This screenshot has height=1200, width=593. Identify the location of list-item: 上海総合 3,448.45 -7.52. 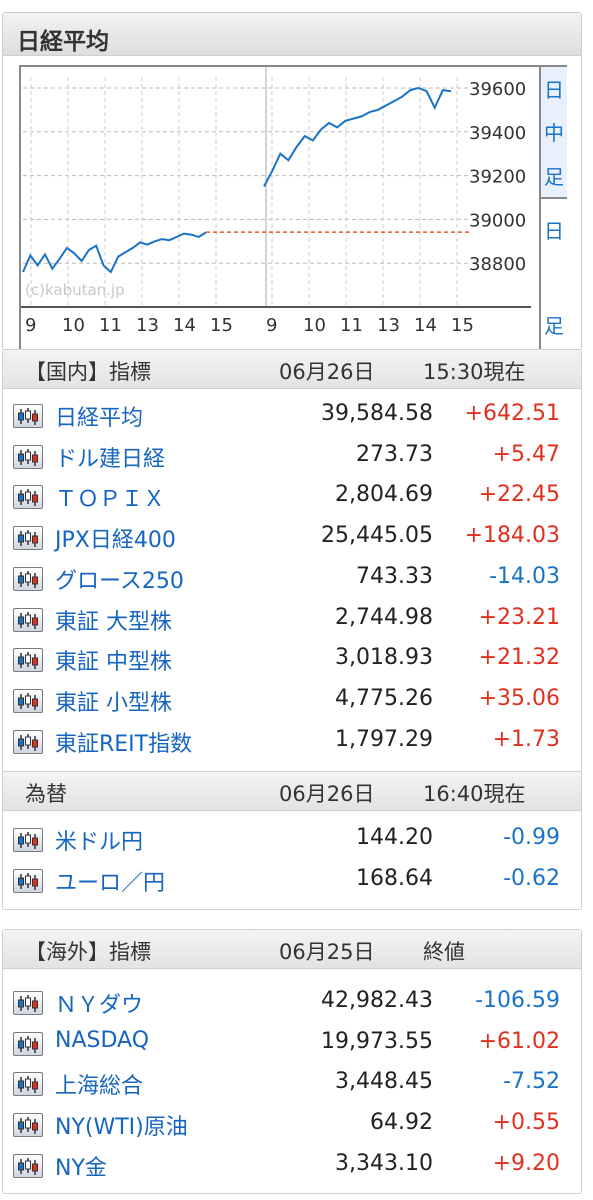
(292, 1083).